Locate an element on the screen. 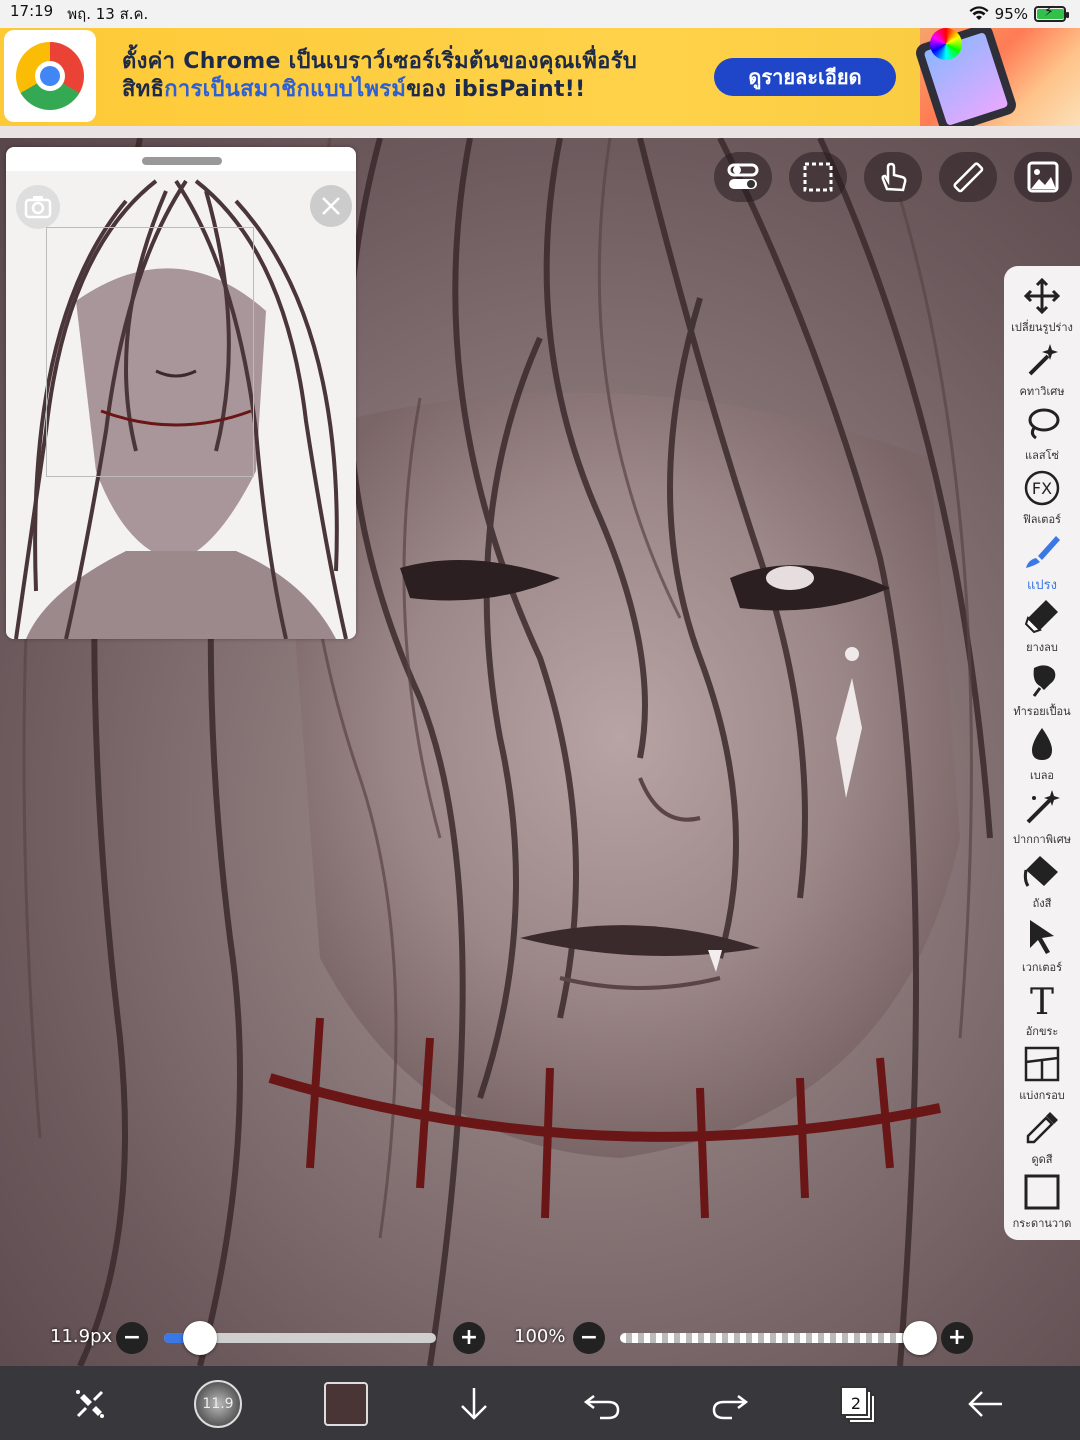 The width and height of the screenshot is (1080, 1440). tool-magic-wand: คทาวิเศษ is located at coordinates (1042, 372).